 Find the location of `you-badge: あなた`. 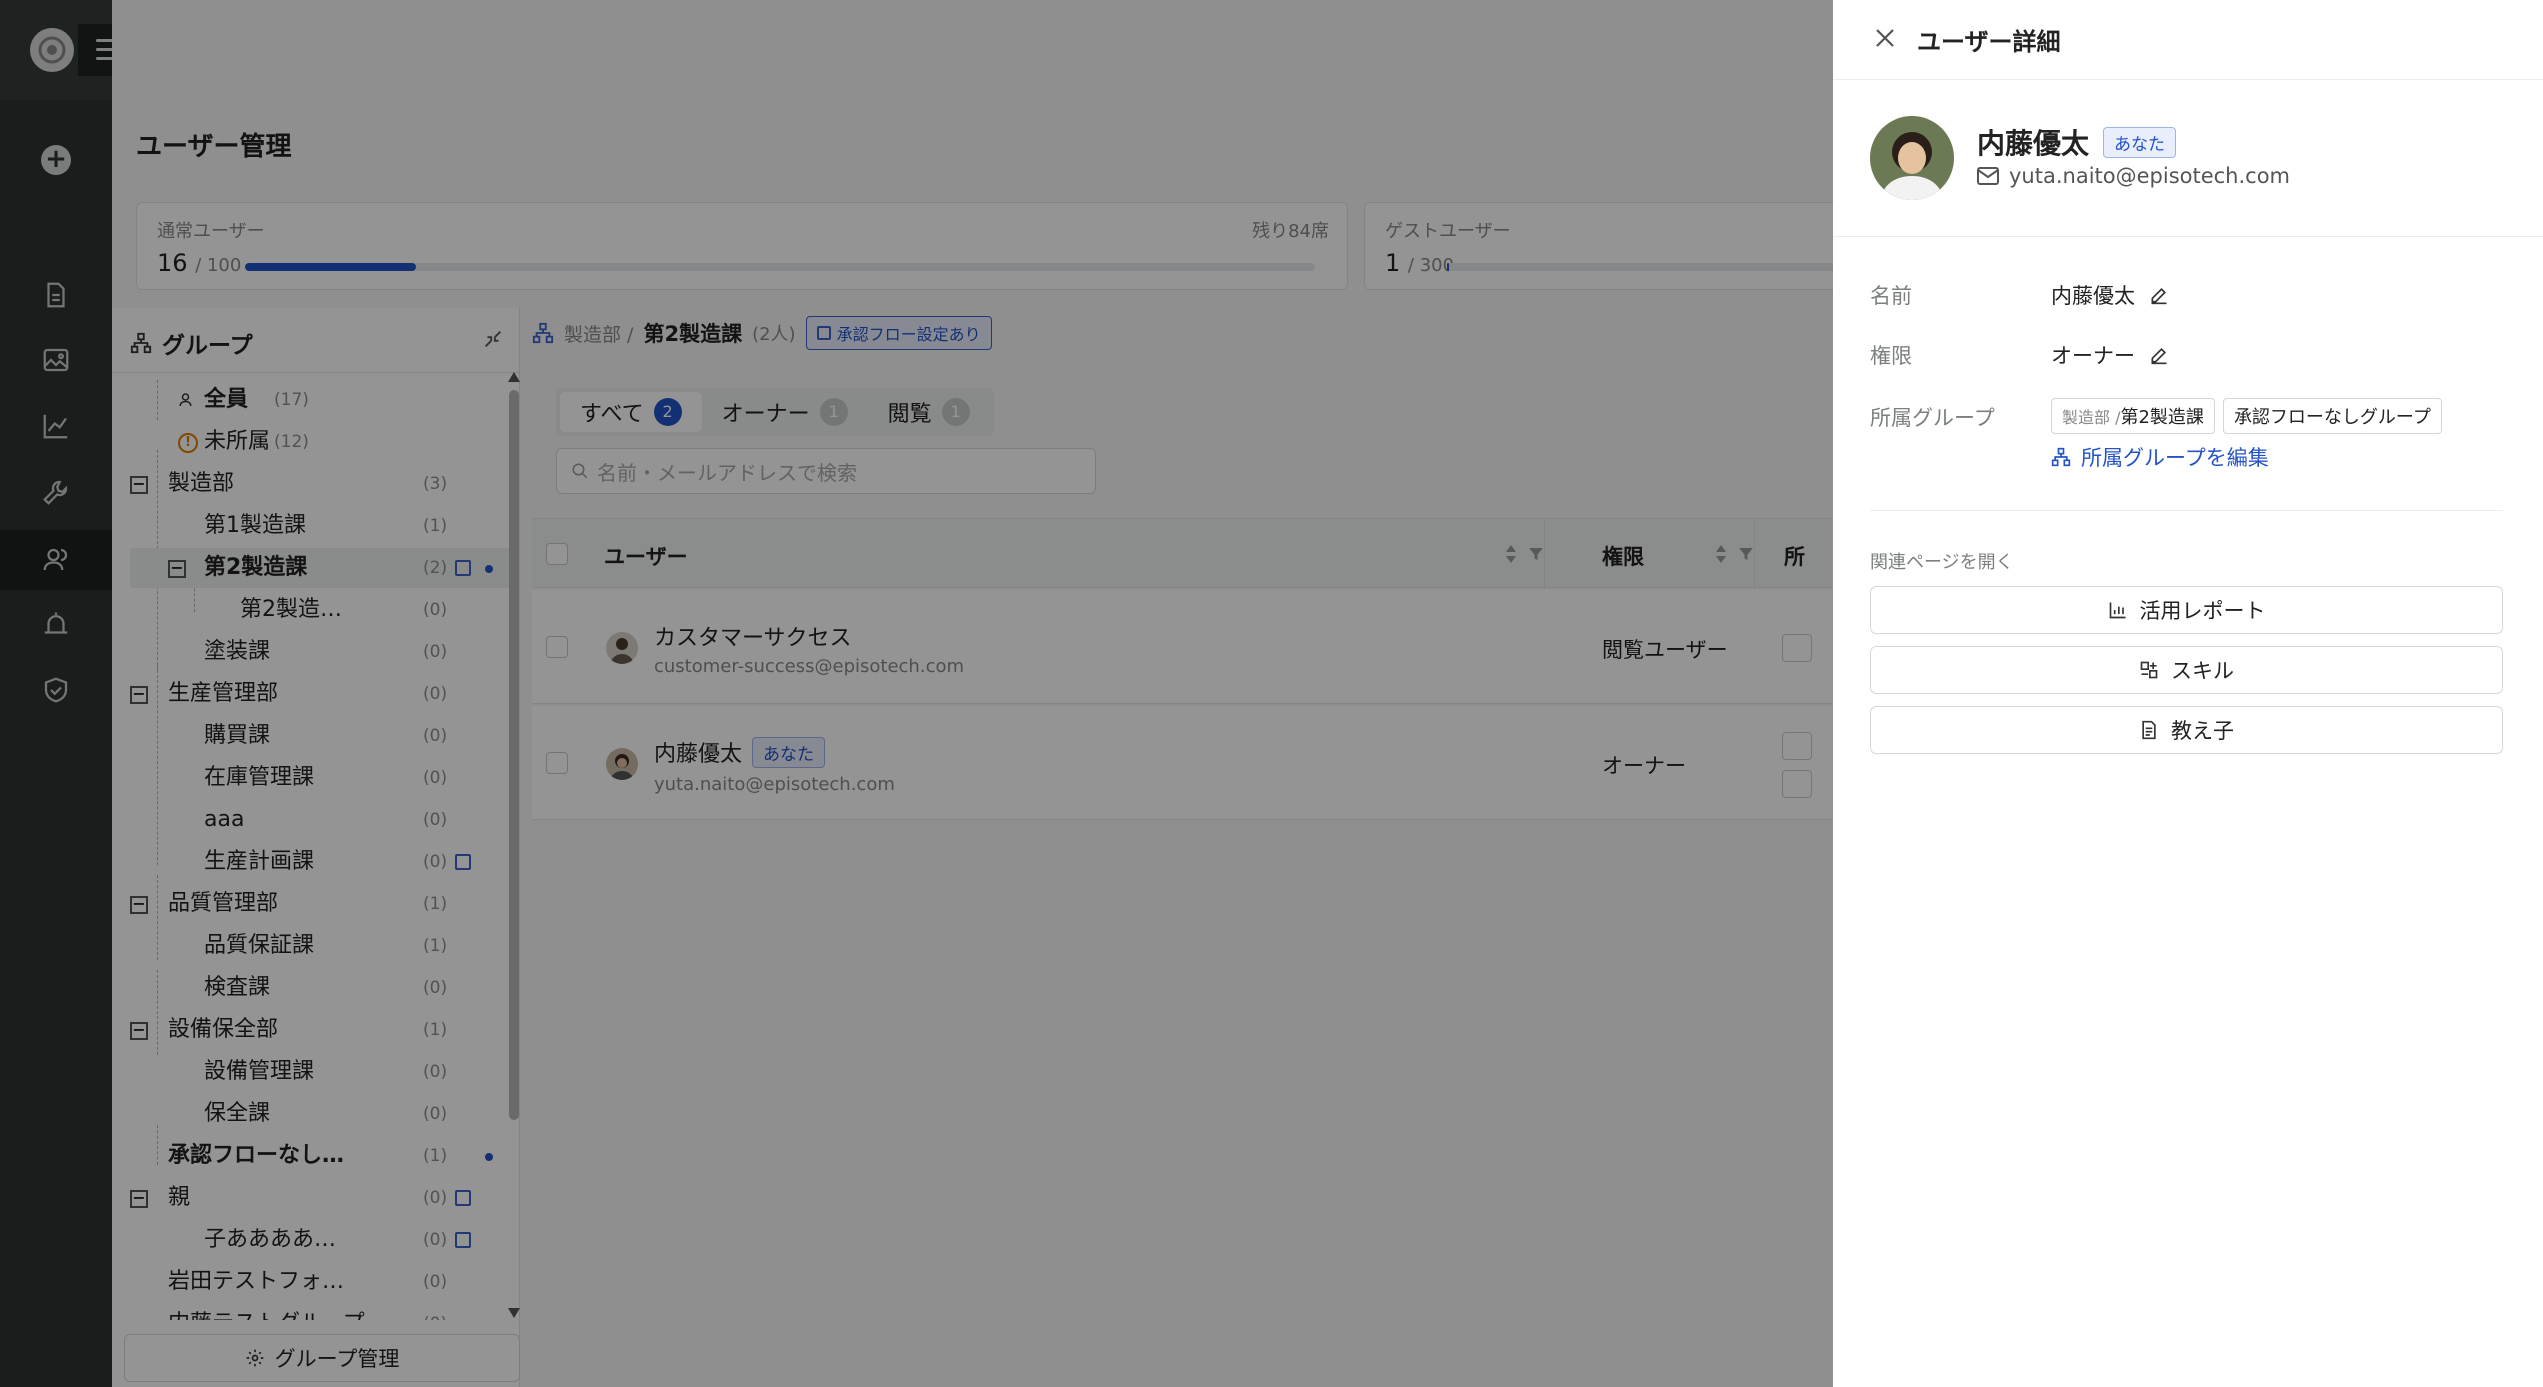

you-badge: あなた is located at coordinates (2140, 142).